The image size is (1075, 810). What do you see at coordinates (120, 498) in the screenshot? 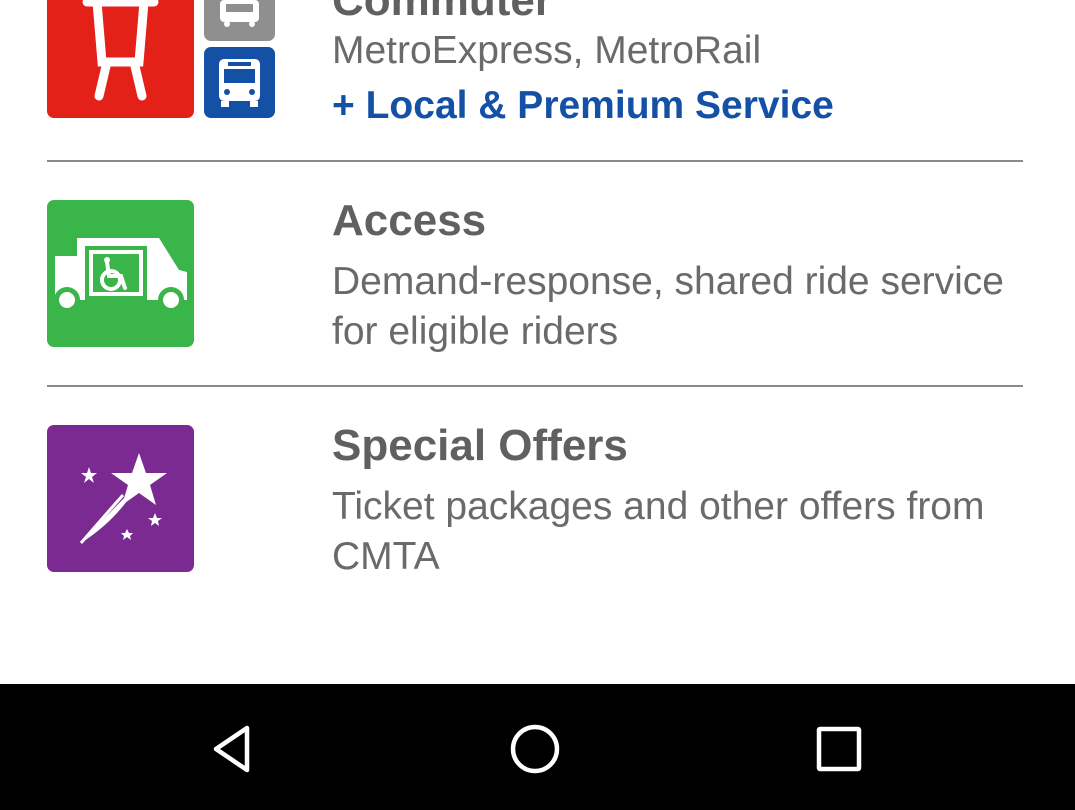
I see `shooting-star-icon` at bounding box center [120, 498].